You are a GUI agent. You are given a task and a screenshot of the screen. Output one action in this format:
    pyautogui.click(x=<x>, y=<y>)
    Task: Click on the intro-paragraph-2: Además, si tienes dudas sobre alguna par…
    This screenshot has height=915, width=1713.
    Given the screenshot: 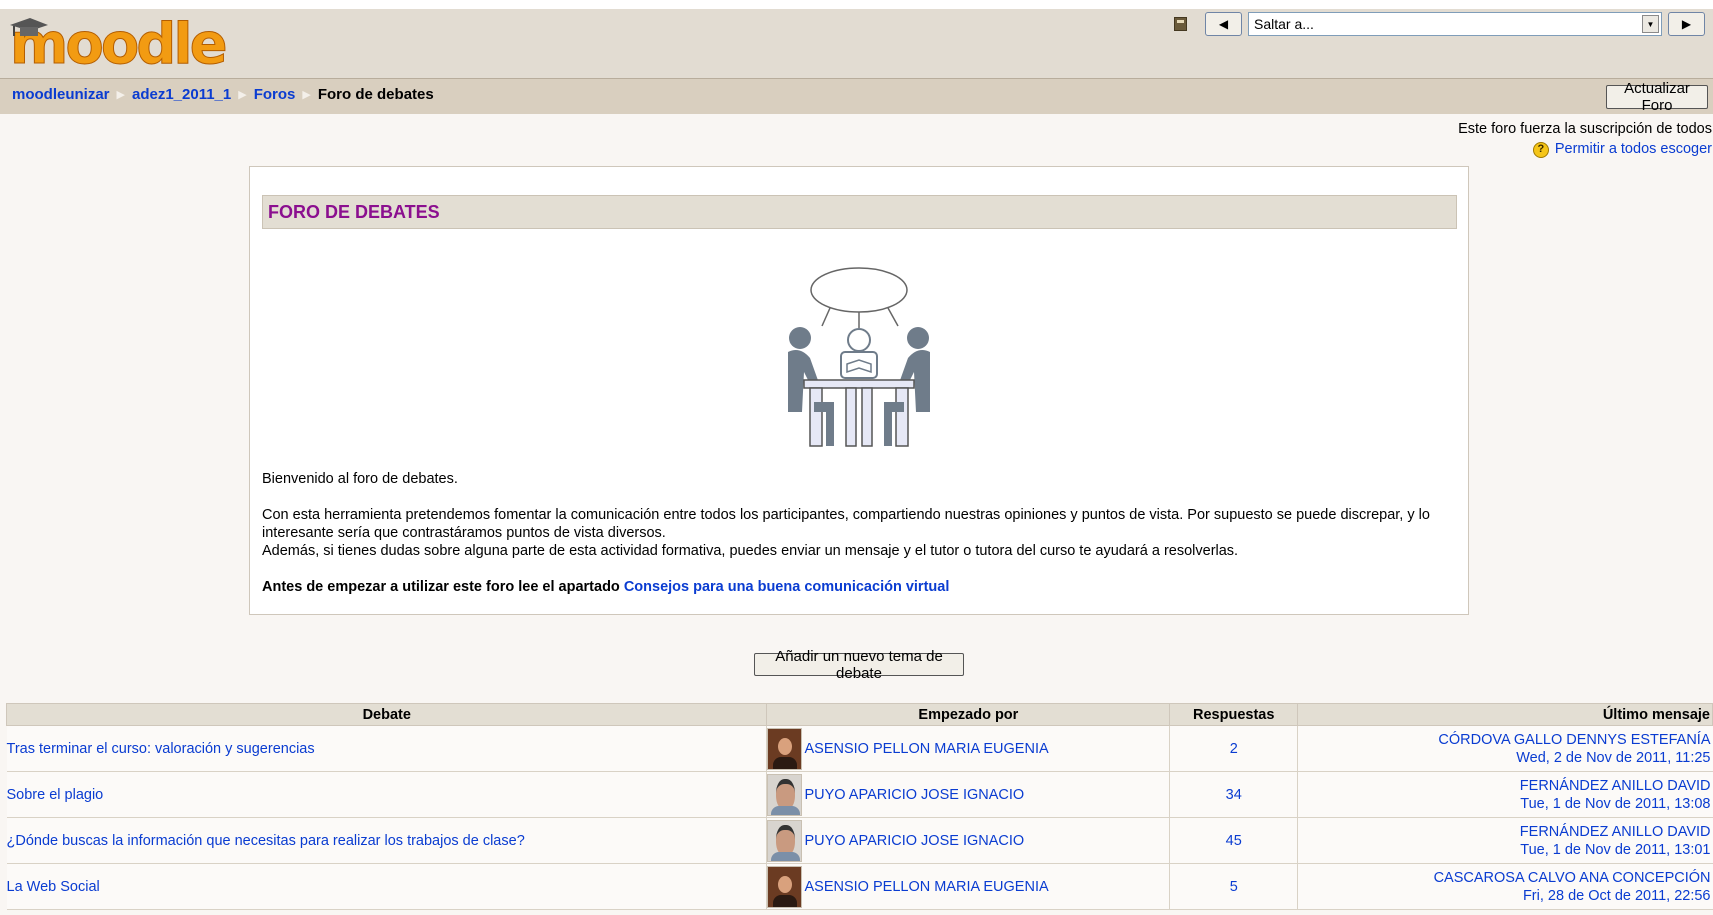 What is the action you would take?
    pyautogui.click(x=750, y=551)
    